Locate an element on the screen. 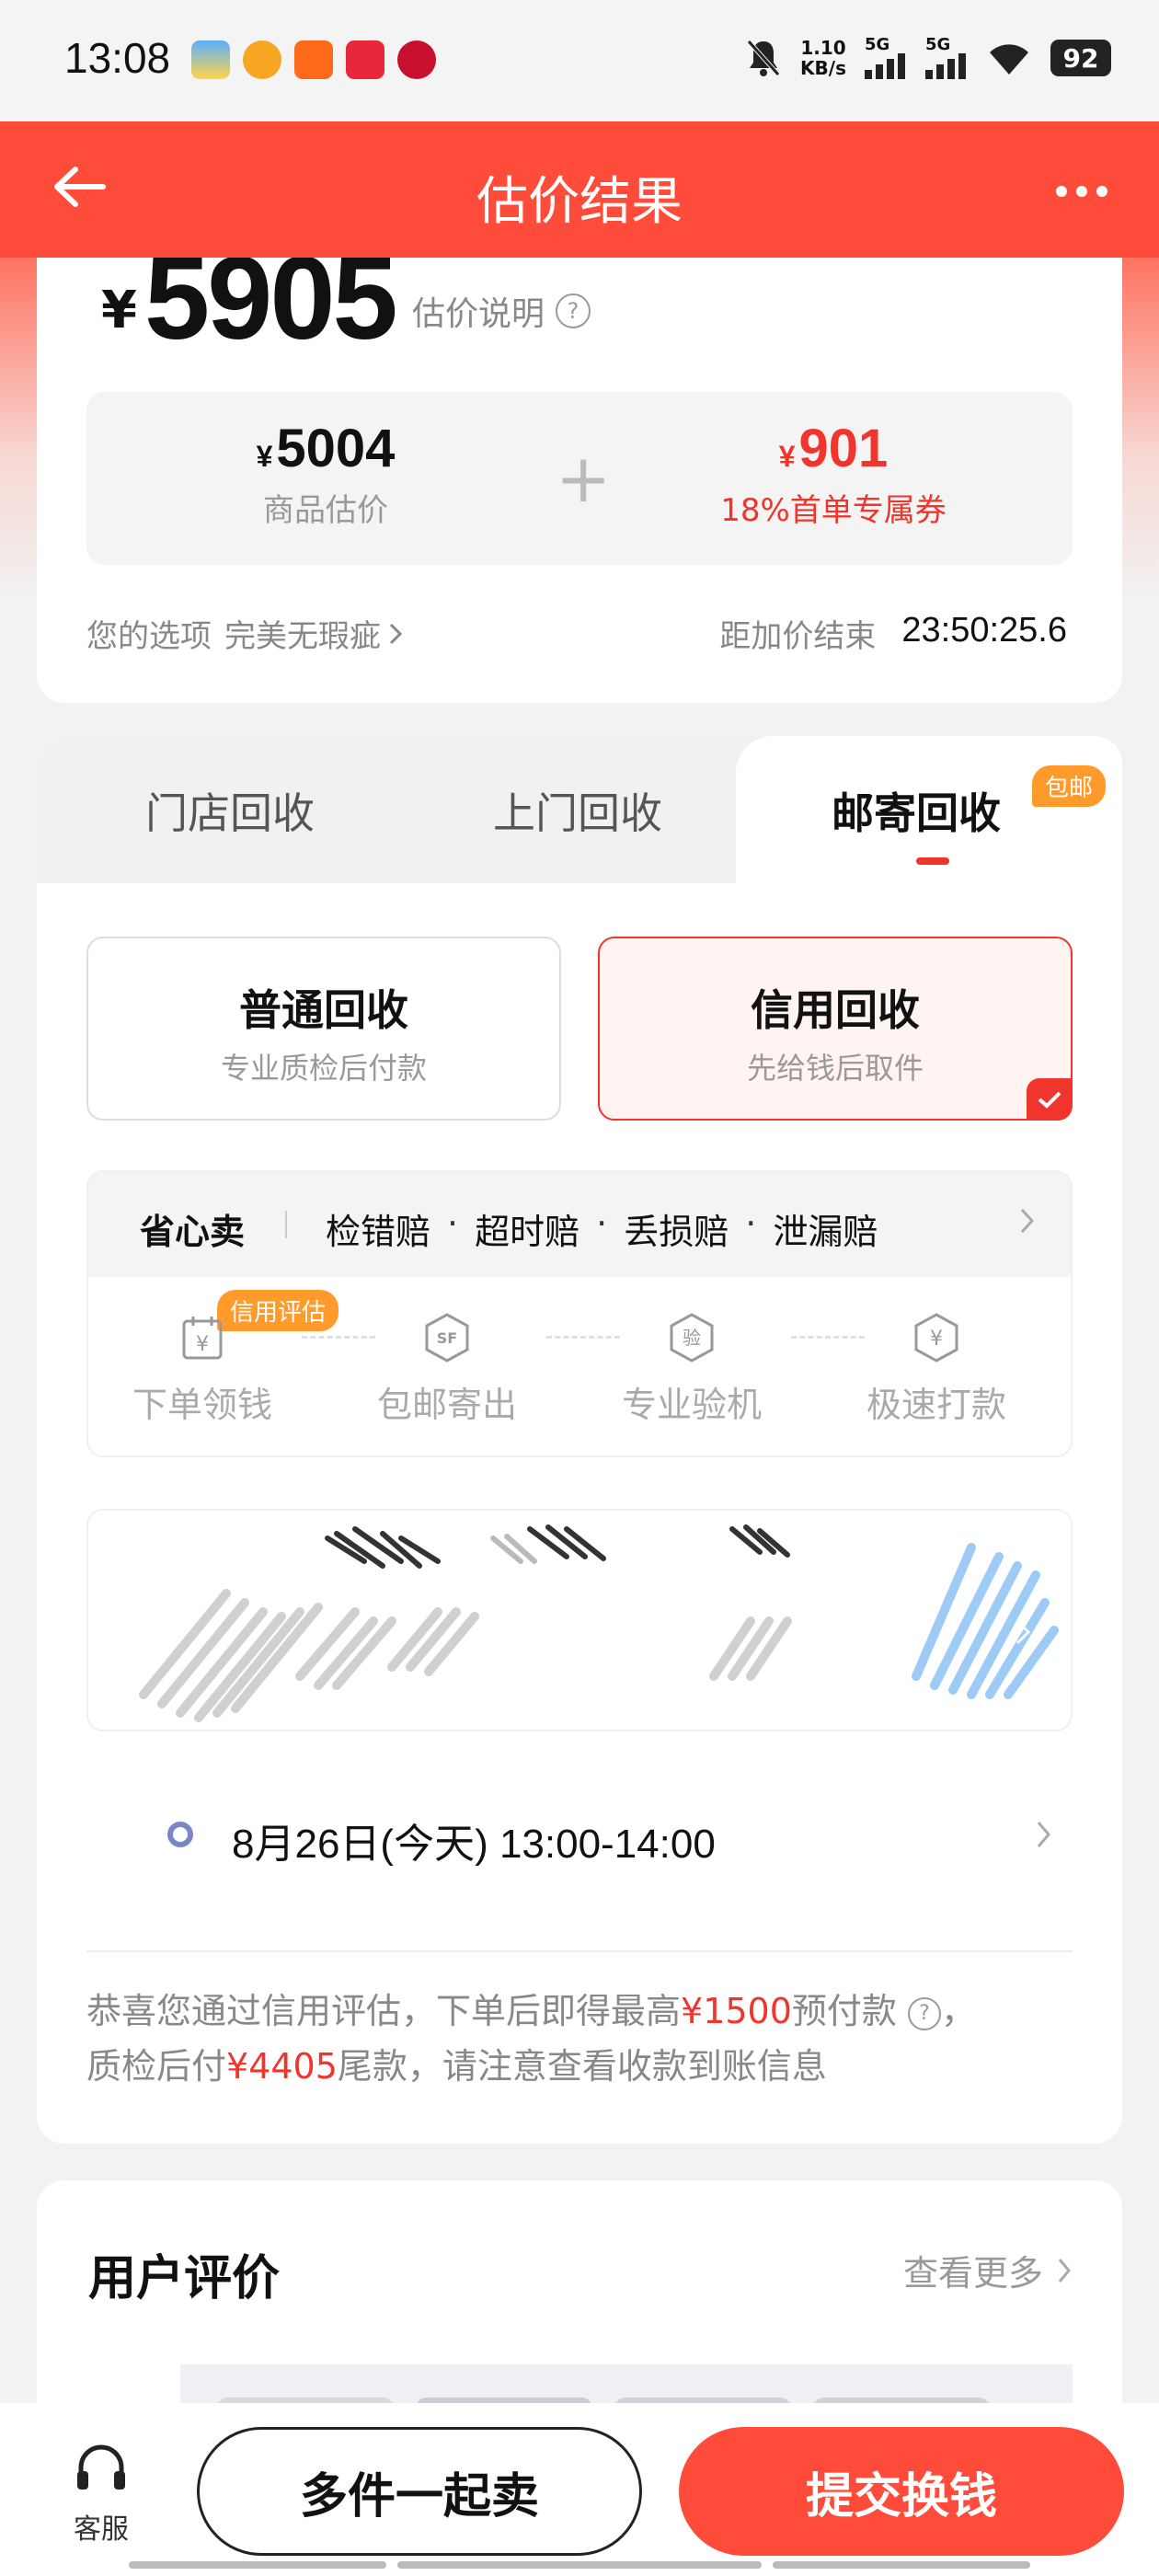 The width and height of the screenshot is (1159, 2576). customer-service-button: 客服 is located at coordinates (101, 2493).